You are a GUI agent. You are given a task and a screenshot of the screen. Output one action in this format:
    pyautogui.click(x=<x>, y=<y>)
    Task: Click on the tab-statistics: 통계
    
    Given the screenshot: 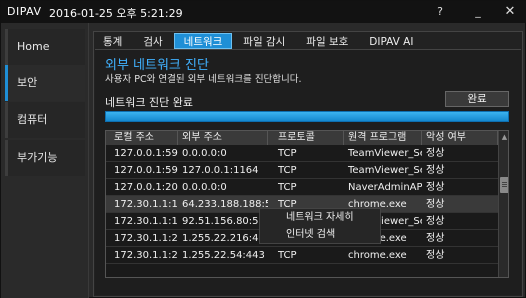 What is the action you would take?
    pyautogui.click(x=112, y=41)
    